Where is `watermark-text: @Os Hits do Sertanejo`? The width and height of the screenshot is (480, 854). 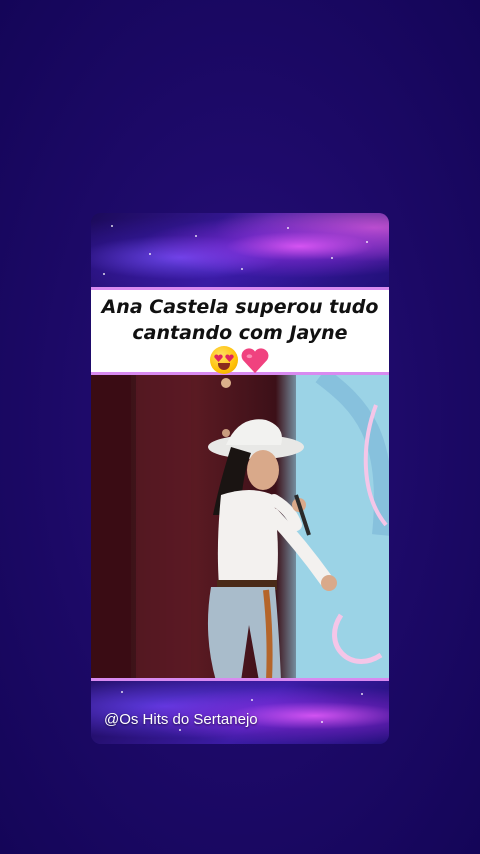
watermark-text: @Os Hits do Sertanejo is located at coordinates (181, 719).